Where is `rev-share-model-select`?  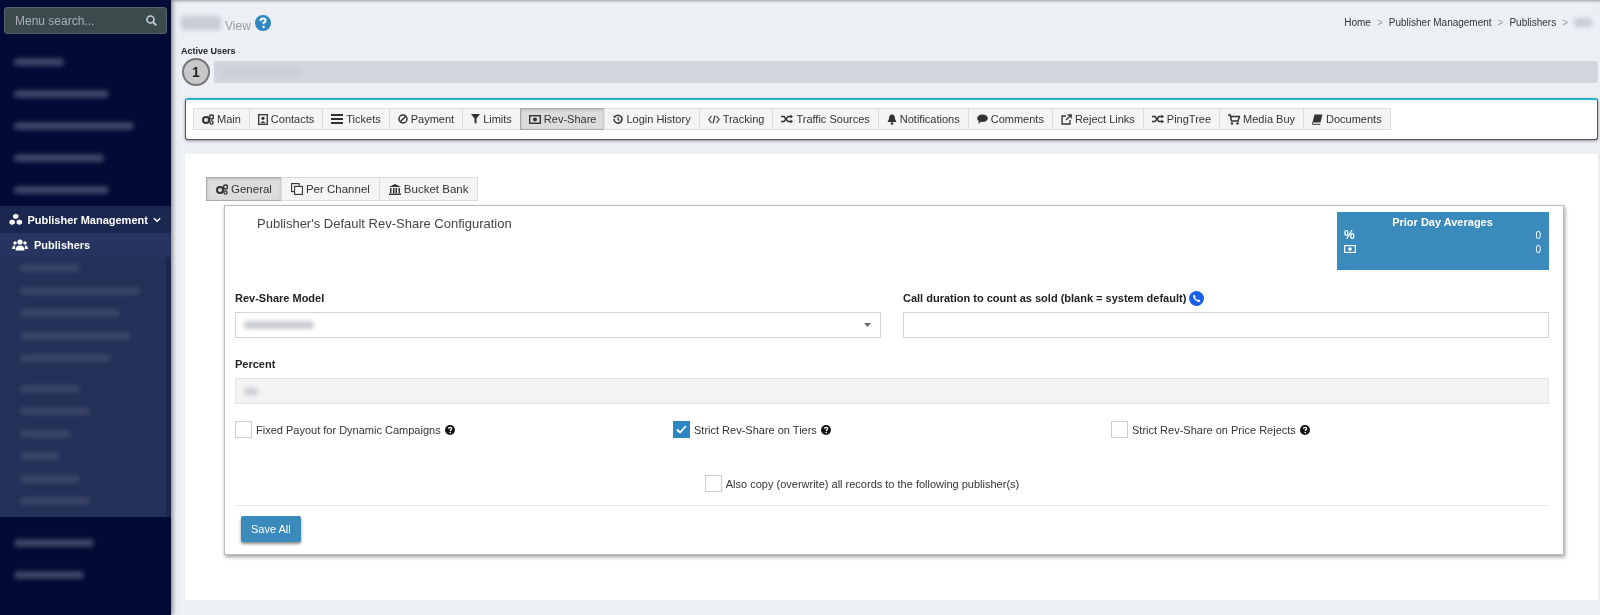
rev-share-model-select is located at coordinates (558, 325).